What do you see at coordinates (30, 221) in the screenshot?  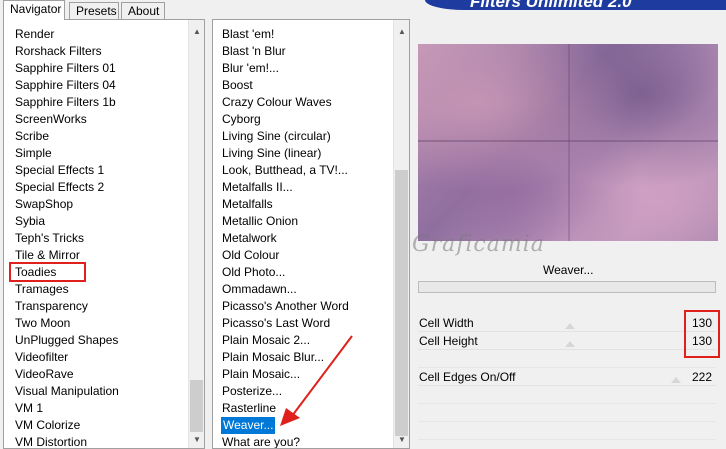 I see `list-item: Sybia` at bounding box center [30, 221].